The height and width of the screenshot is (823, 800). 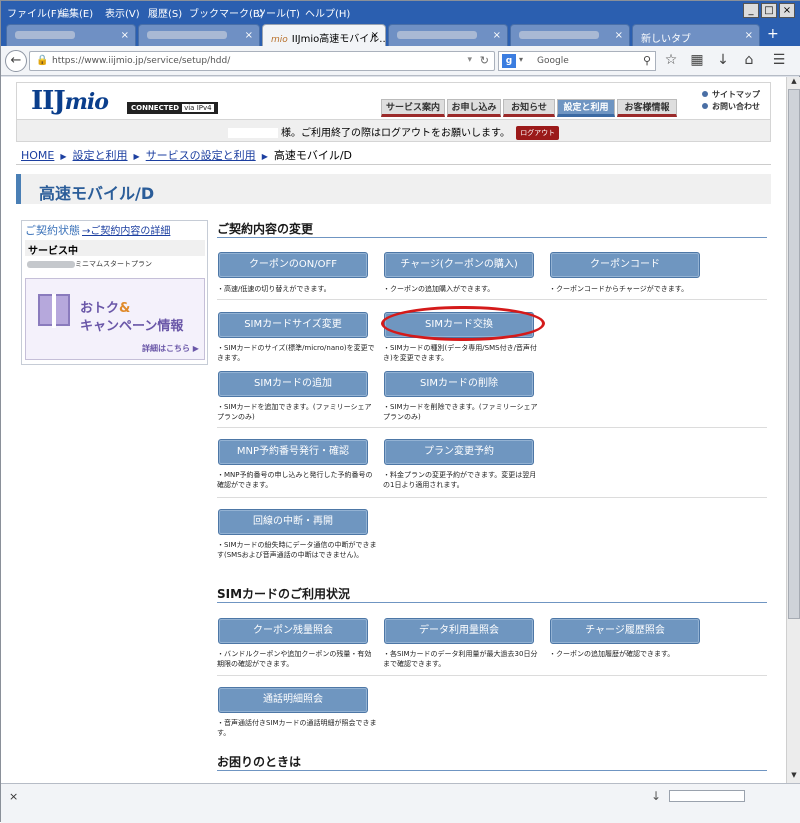 What do you see at coordinates (136, 156) in the screenshot?
I see `breadcrumb-sep-icon: ▶` at bounding box center [136, 156].